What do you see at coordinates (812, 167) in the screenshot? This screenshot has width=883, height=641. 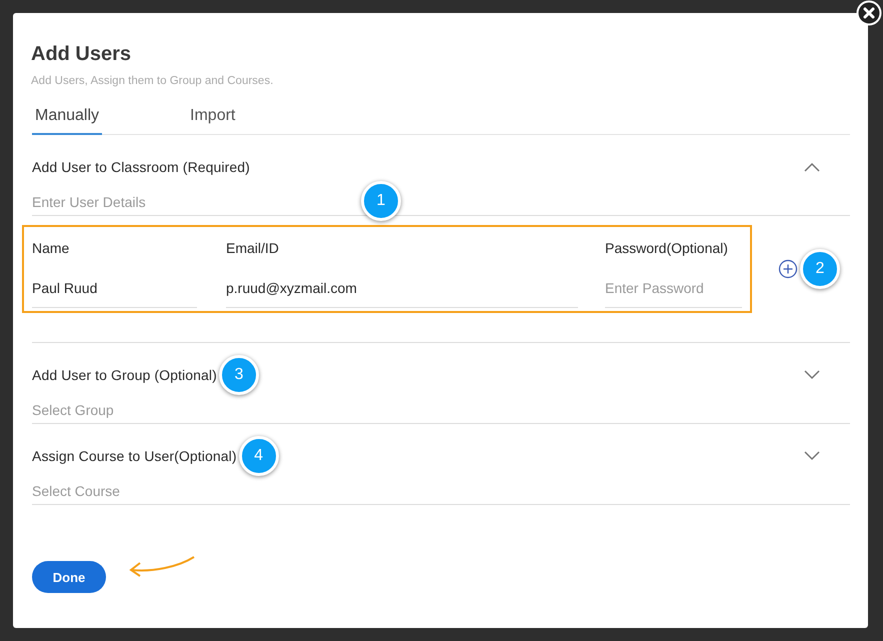 I see `chevron-up-icon` at bounding box center [812, 167].